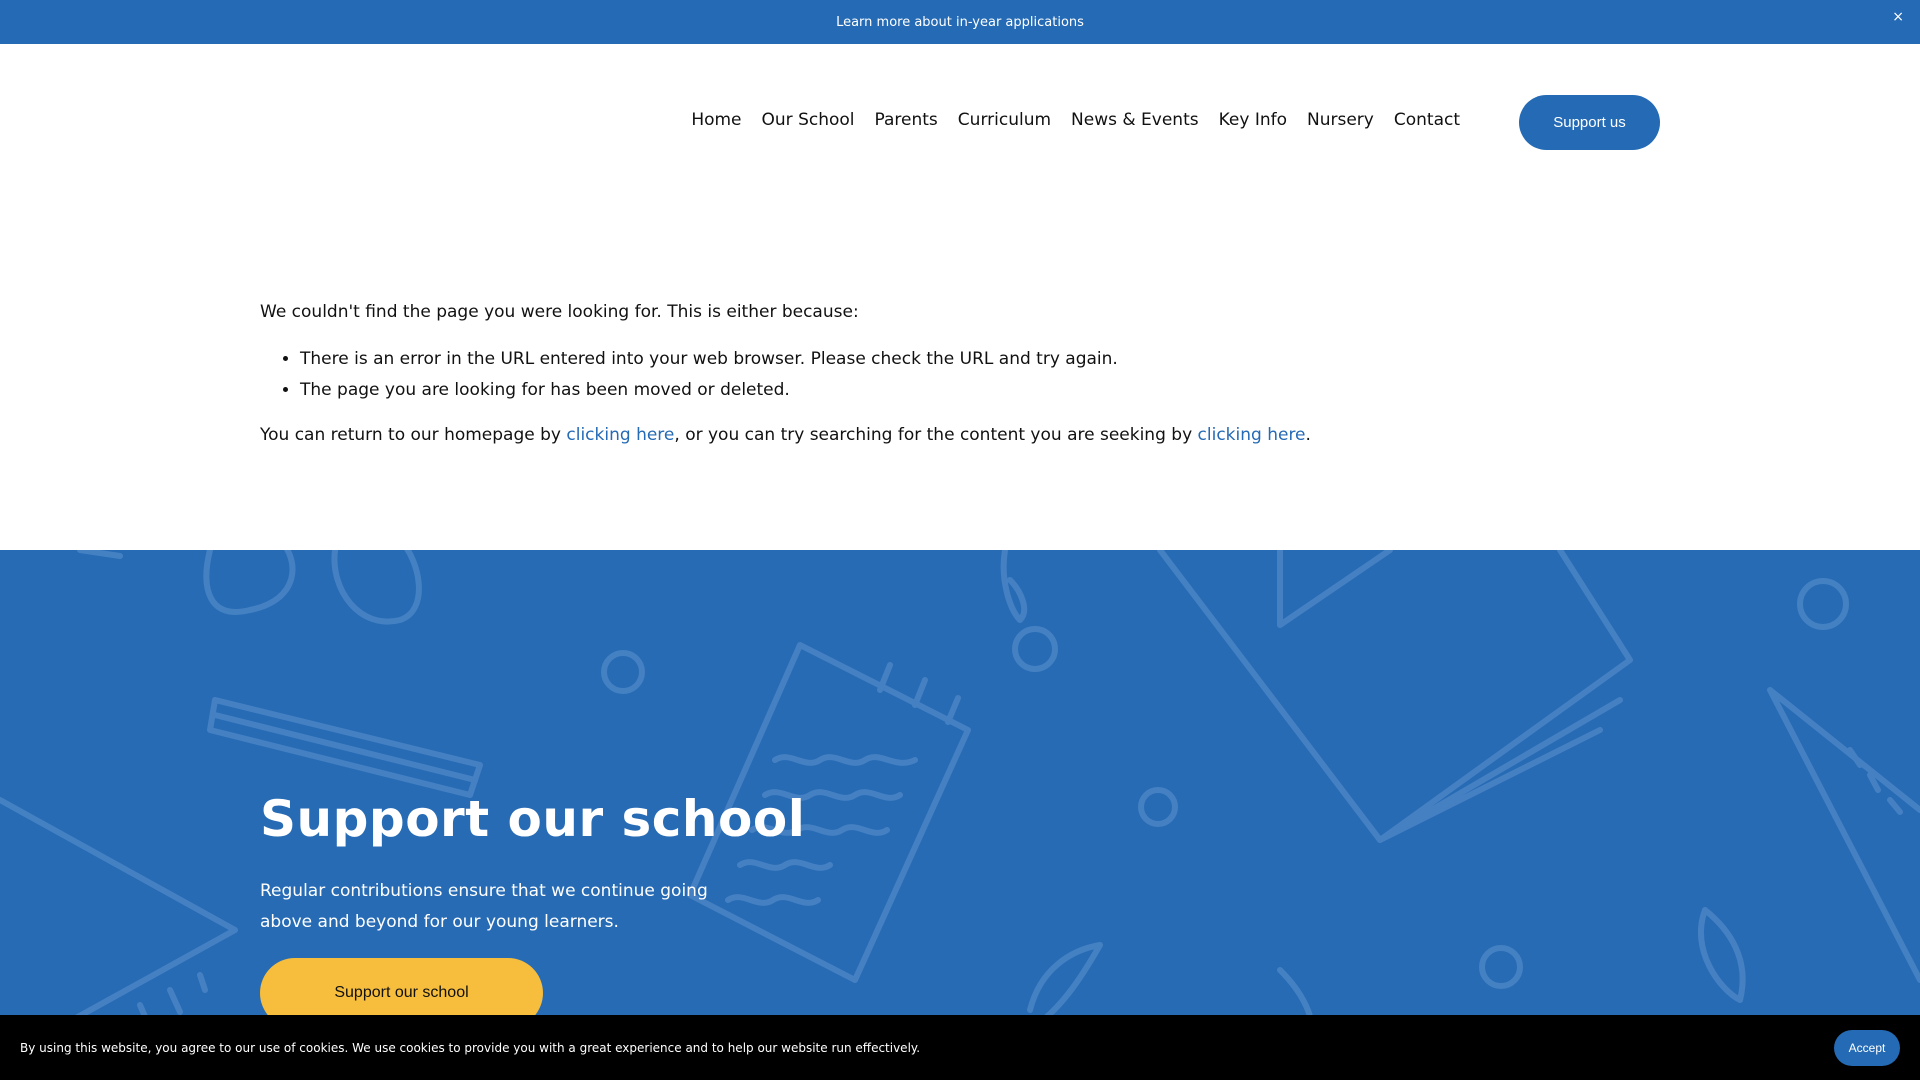 The image size is (1920, 1080). What do you see at coordinates (1340, 120) in the screenshot?
I see `nav-item-nursery: Nursery` at bounding box center [1340, 120].